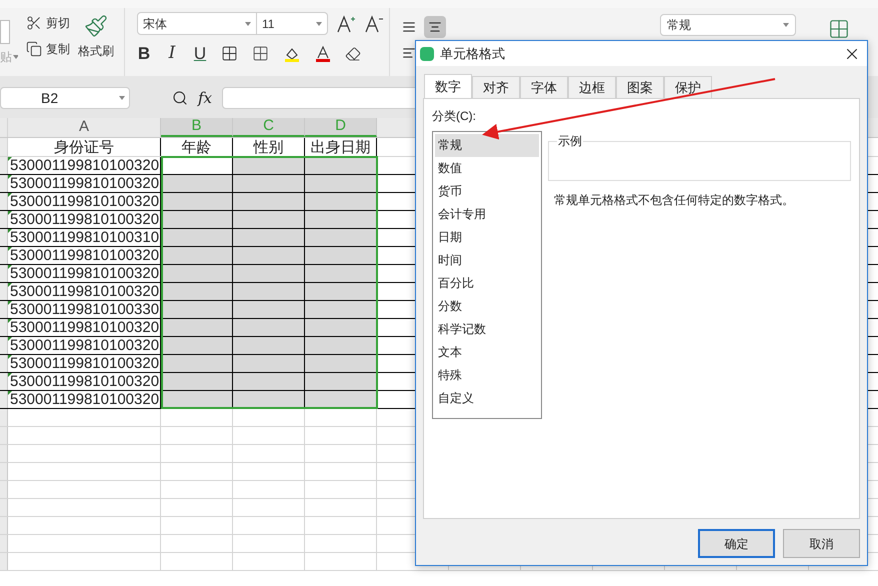 The height and width of the screenshot is (586, 878). What do you see at coordinates (487, 375) in the screenshot?
I see `category-item: 特殊` at bounding box center [487, 375].